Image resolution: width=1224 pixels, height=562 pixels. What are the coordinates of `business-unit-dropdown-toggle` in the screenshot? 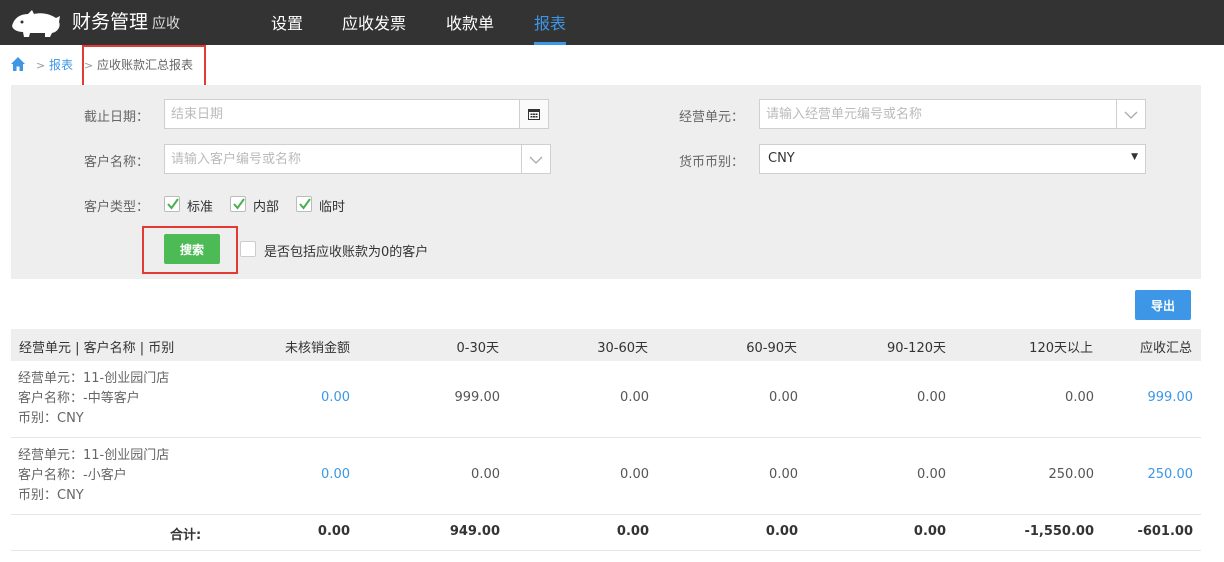 It's located at (1130, 114).